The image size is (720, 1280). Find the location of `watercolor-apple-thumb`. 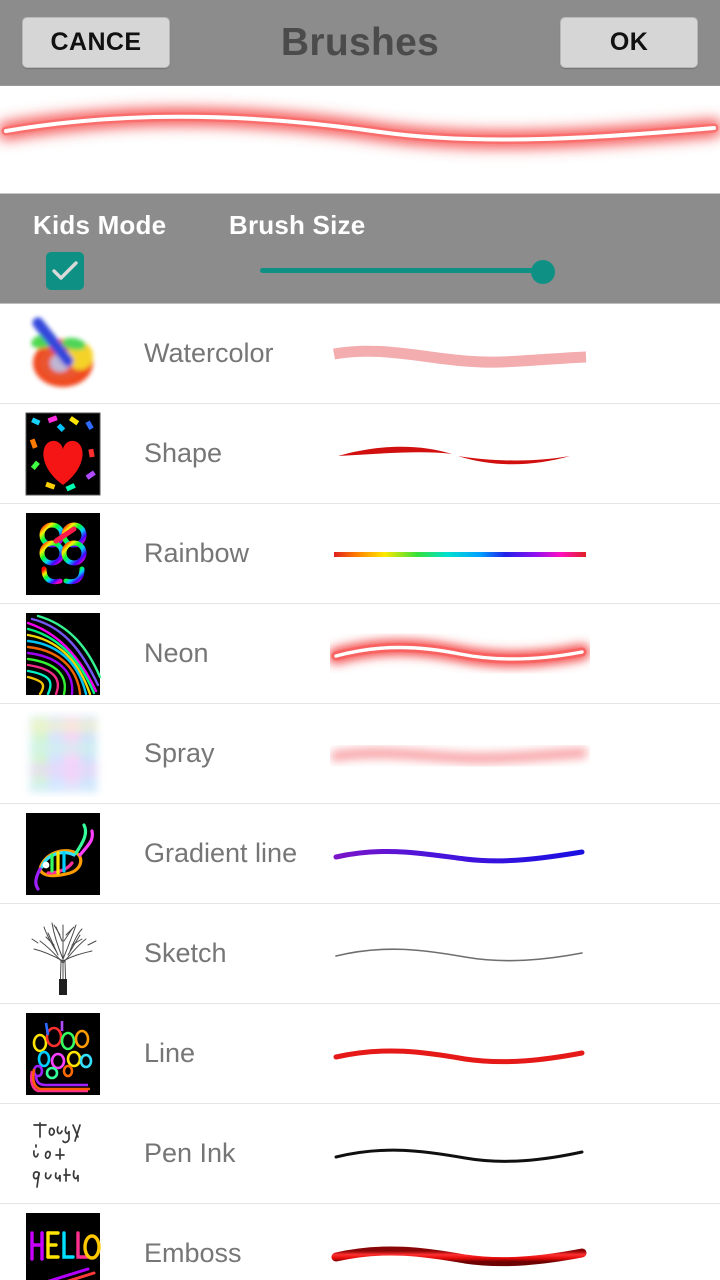

watercolor-apple-thumb is located at coordinates (63, 354).